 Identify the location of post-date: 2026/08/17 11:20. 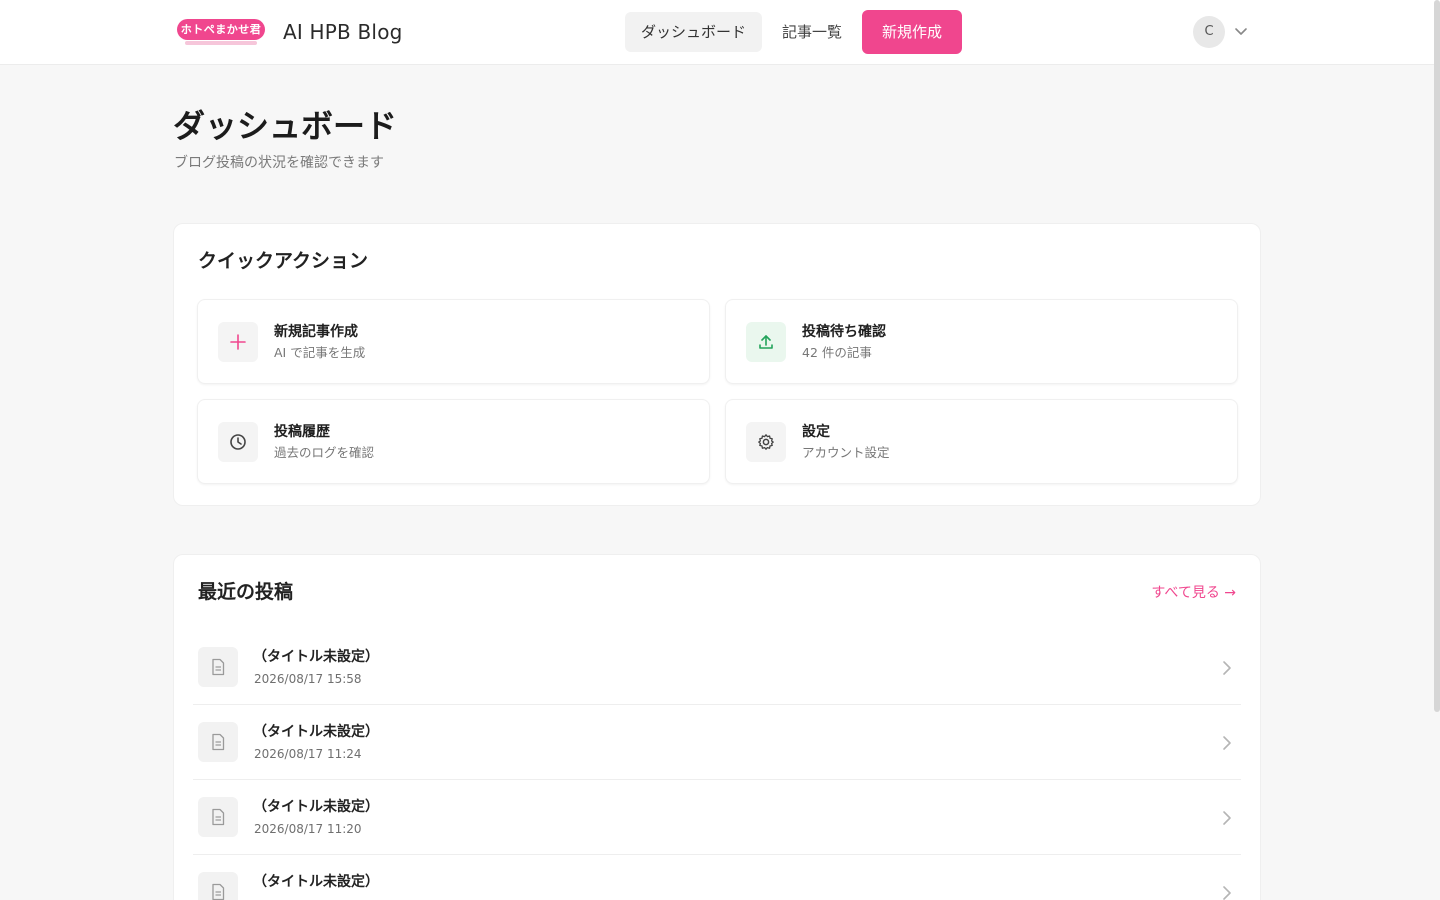
(308, 829).